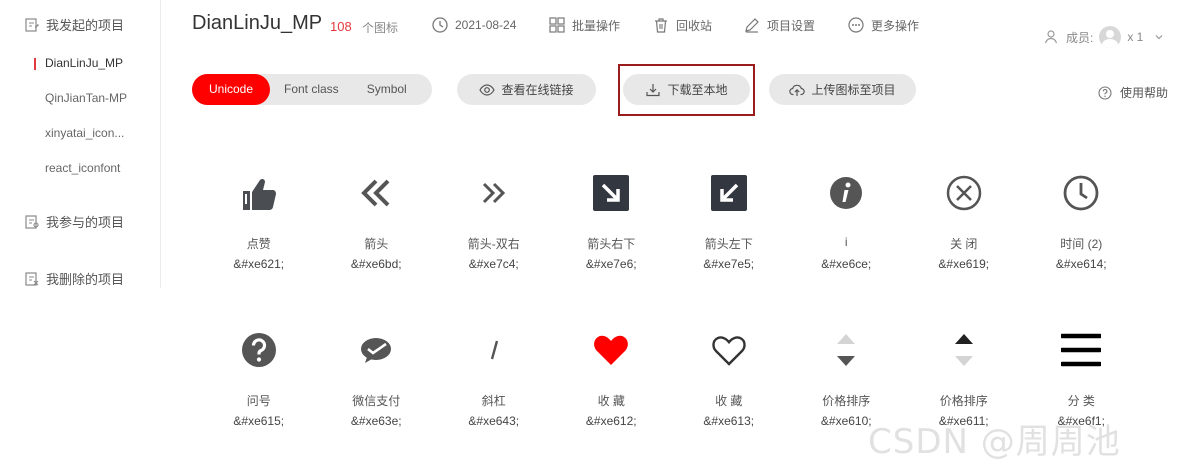 The height and width of the screenshot is (468, 1192). I want to click on avatar, so click(1110, 37).